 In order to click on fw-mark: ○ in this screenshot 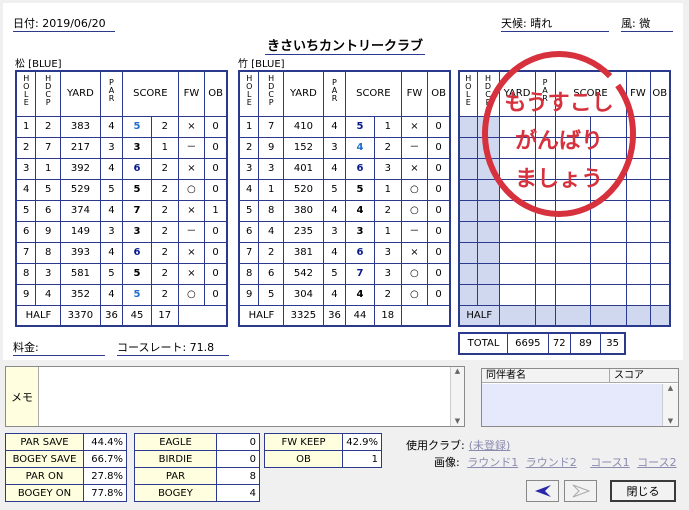, I will do `click(191, 189)`.